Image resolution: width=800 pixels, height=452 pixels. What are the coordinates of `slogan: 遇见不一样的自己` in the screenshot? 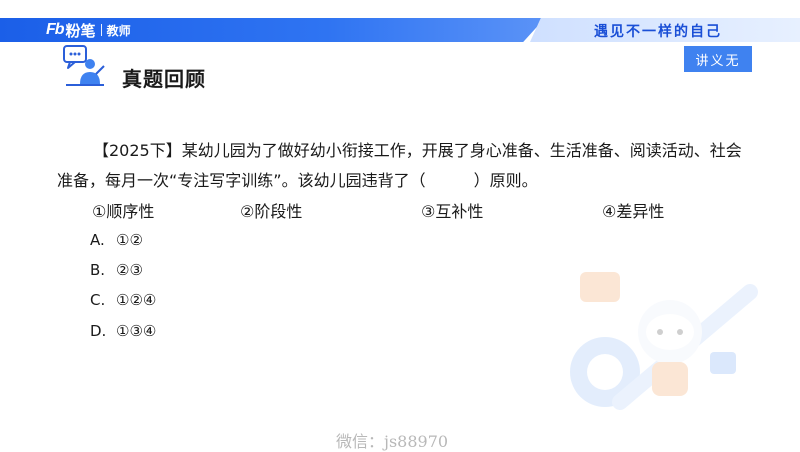 It's located at (658, 32).